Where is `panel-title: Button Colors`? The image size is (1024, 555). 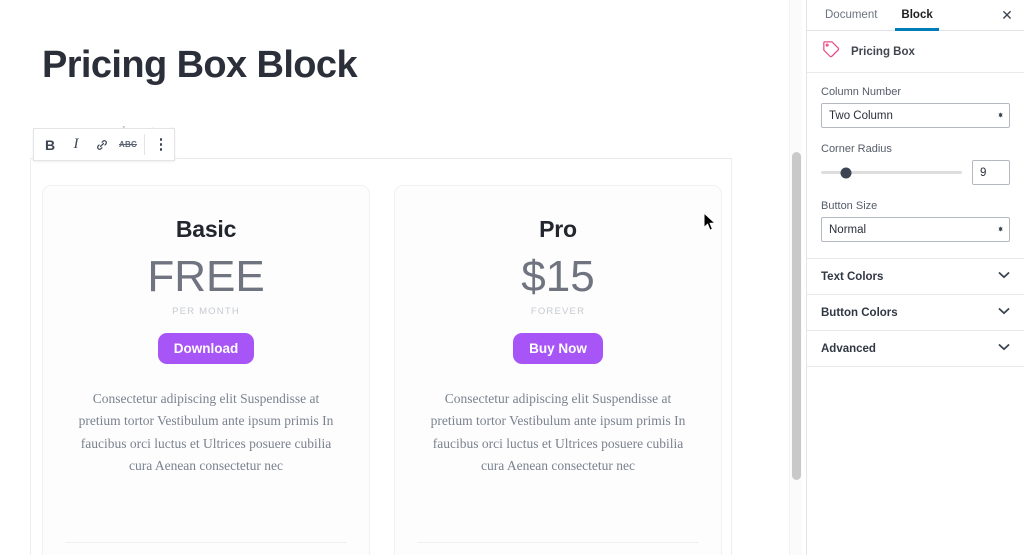
panel-title: Button Colors is located at coordinates (859, 312).